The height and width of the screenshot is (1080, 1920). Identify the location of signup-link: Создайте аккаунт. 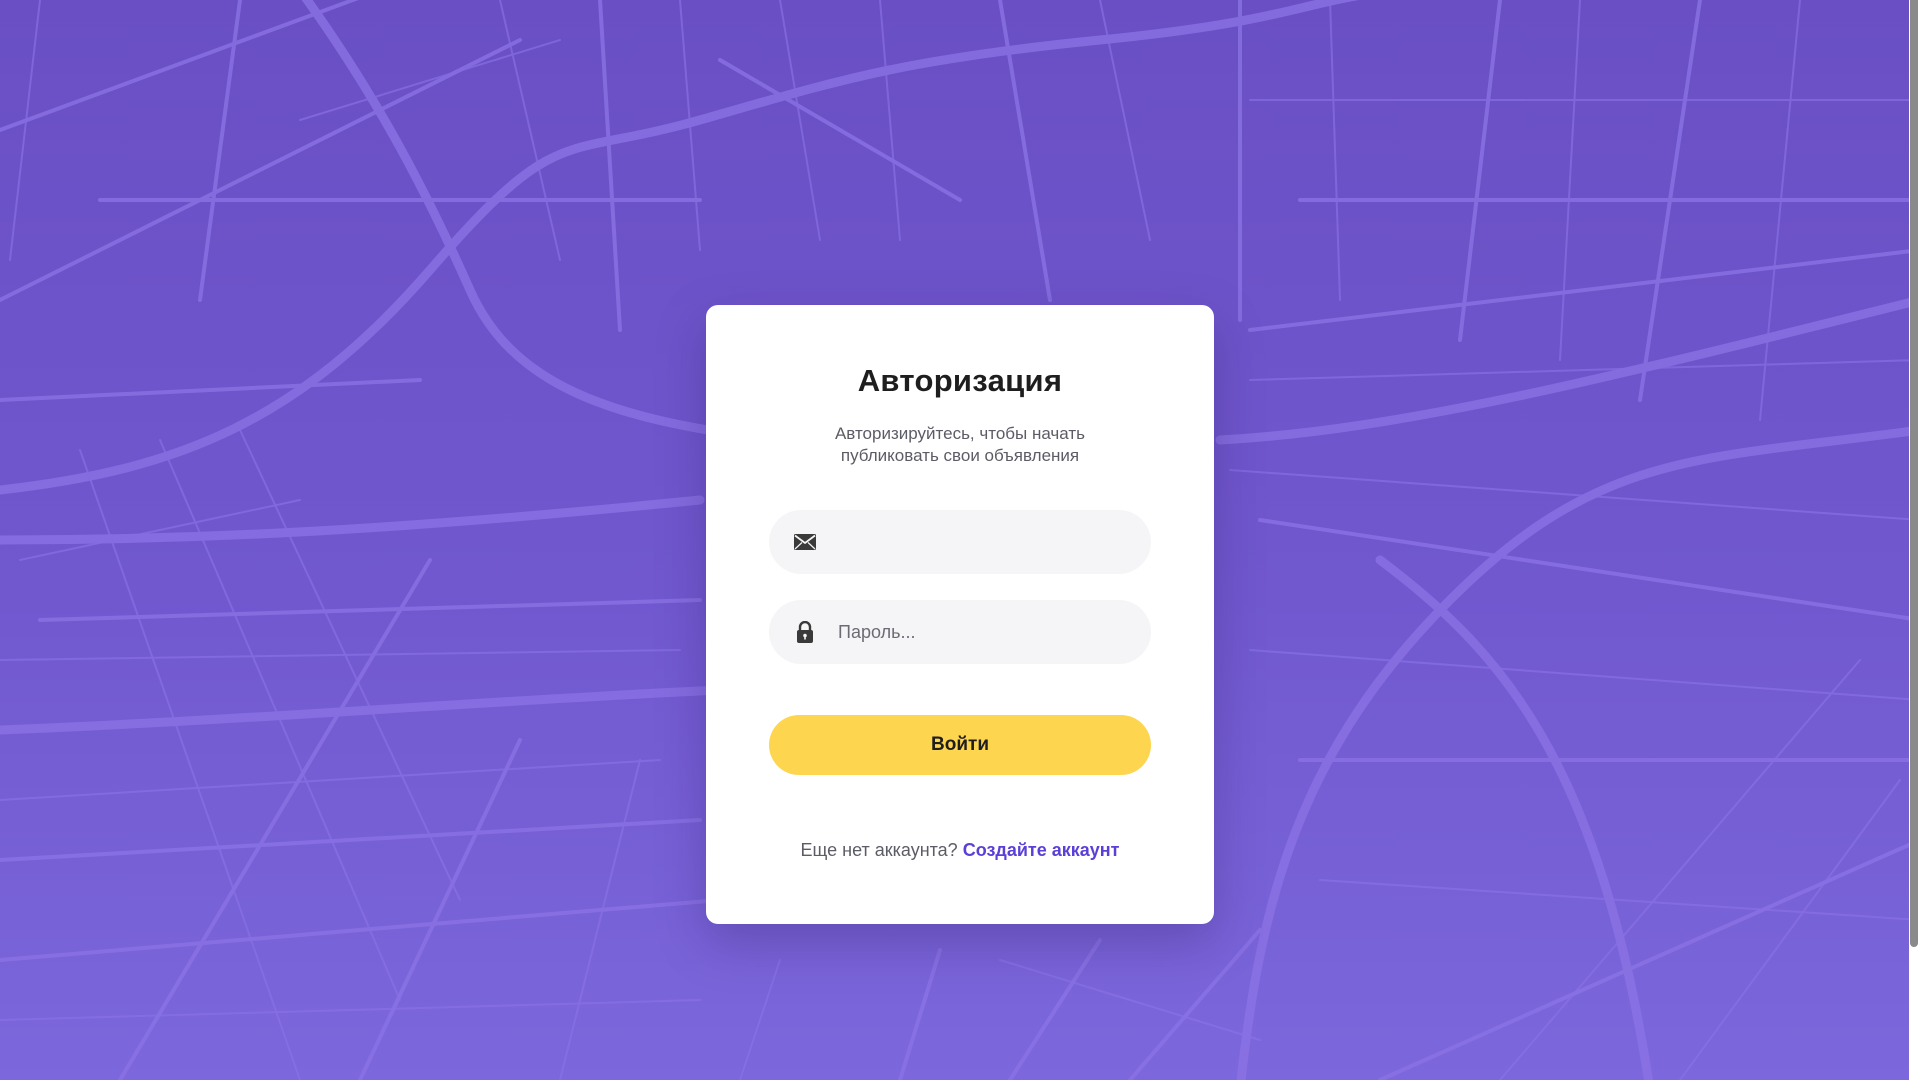
(1041, 850).